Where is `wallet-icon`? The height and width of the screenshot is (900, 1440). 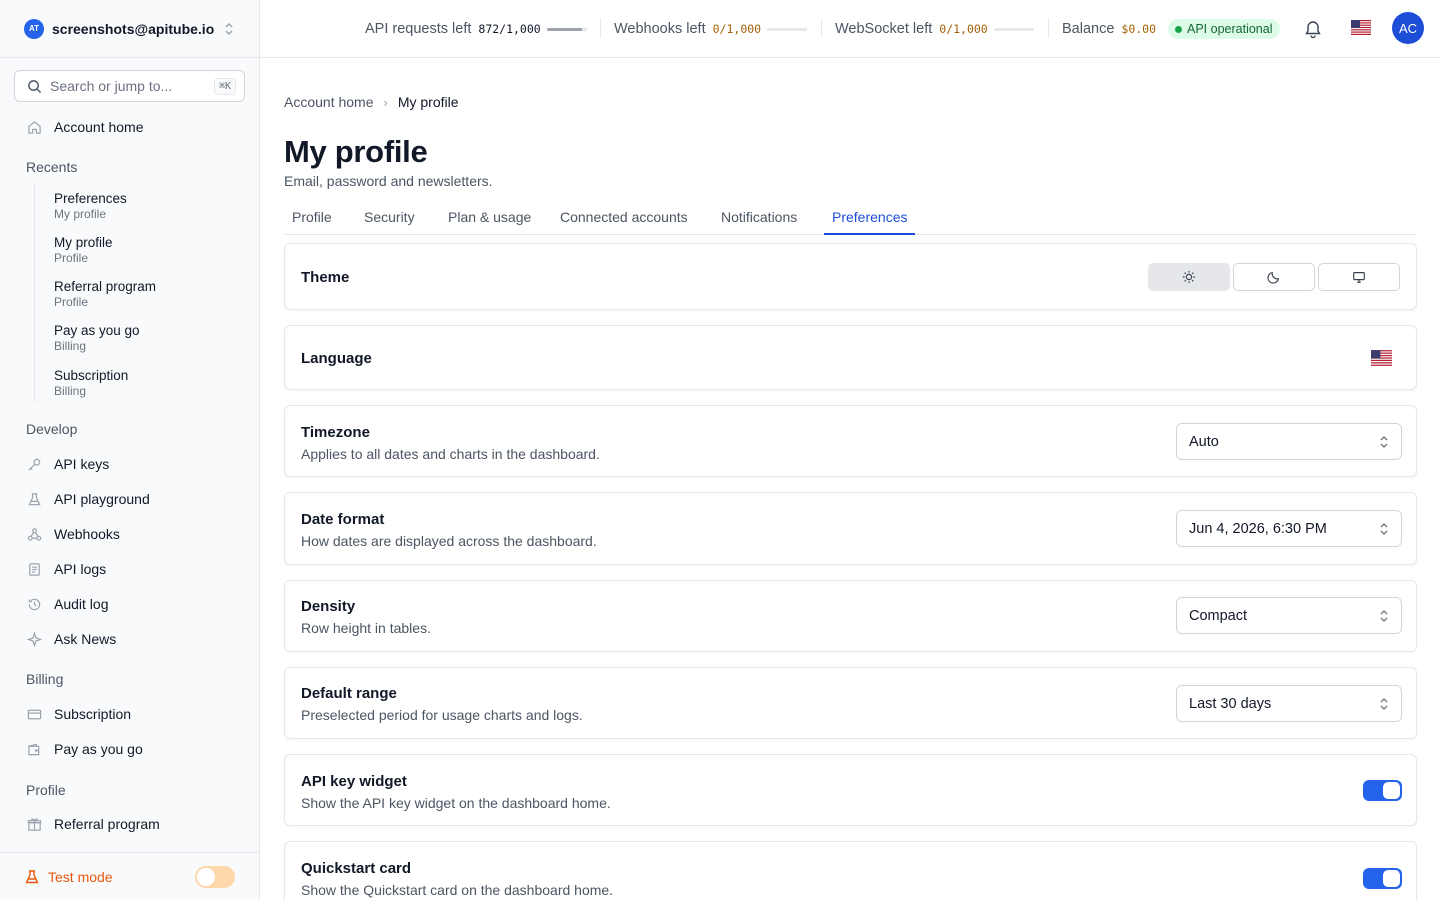 wallet-icon is located at coordinates (34, 749).